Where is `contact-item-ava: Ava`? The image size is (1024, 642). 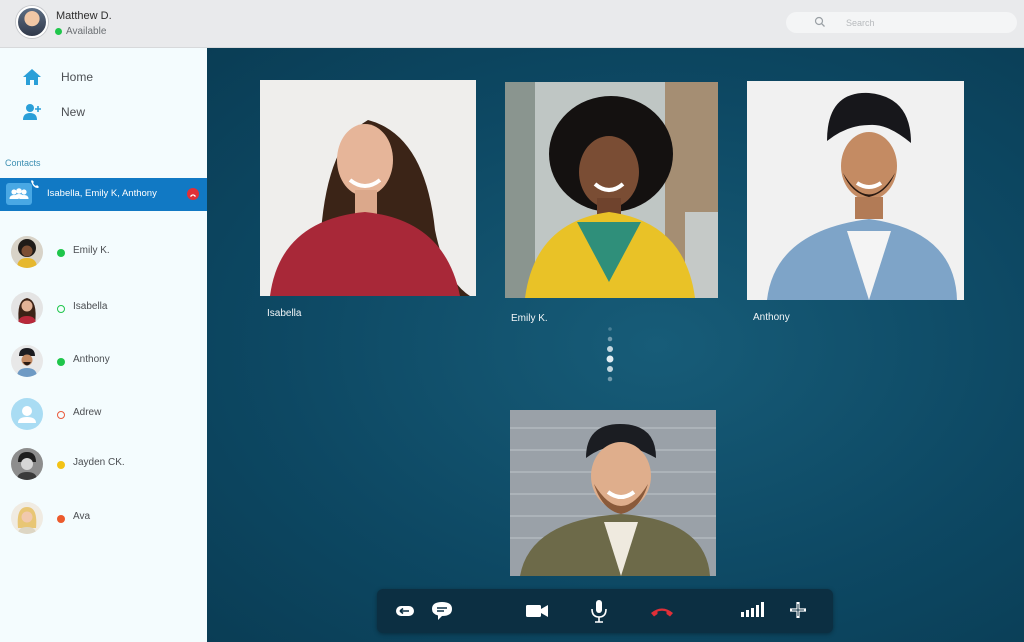
contact-item-ava: Ava is located at coordinates (103, 519).